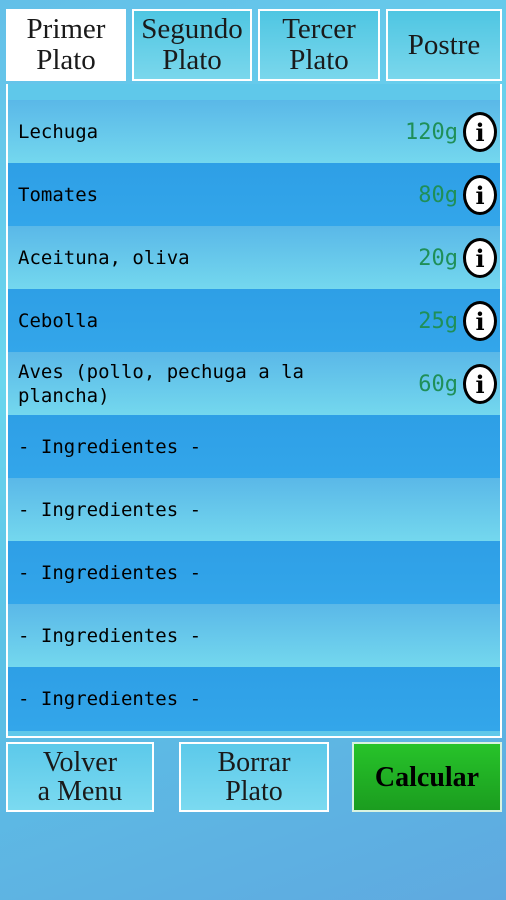 The width and height of the screenshot is (506, 900). I want to click on tab-segundo-plato: Segundo Plato, so click(192, 45).